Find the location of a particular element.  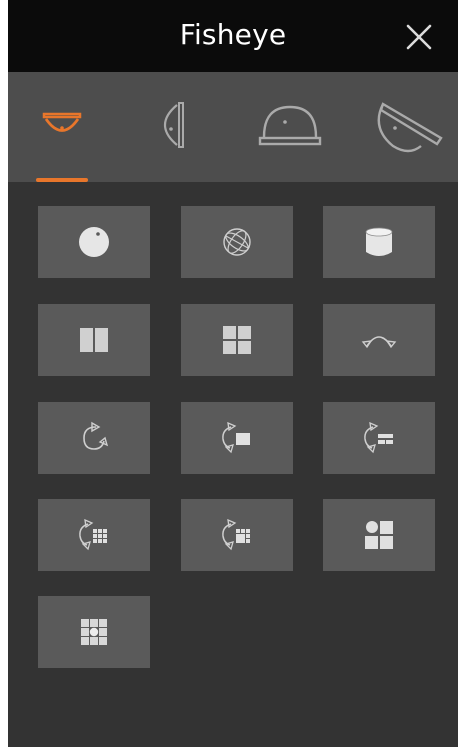

mode-button-fisheye-plus-eight-layout is located at coordinates (94, 632).